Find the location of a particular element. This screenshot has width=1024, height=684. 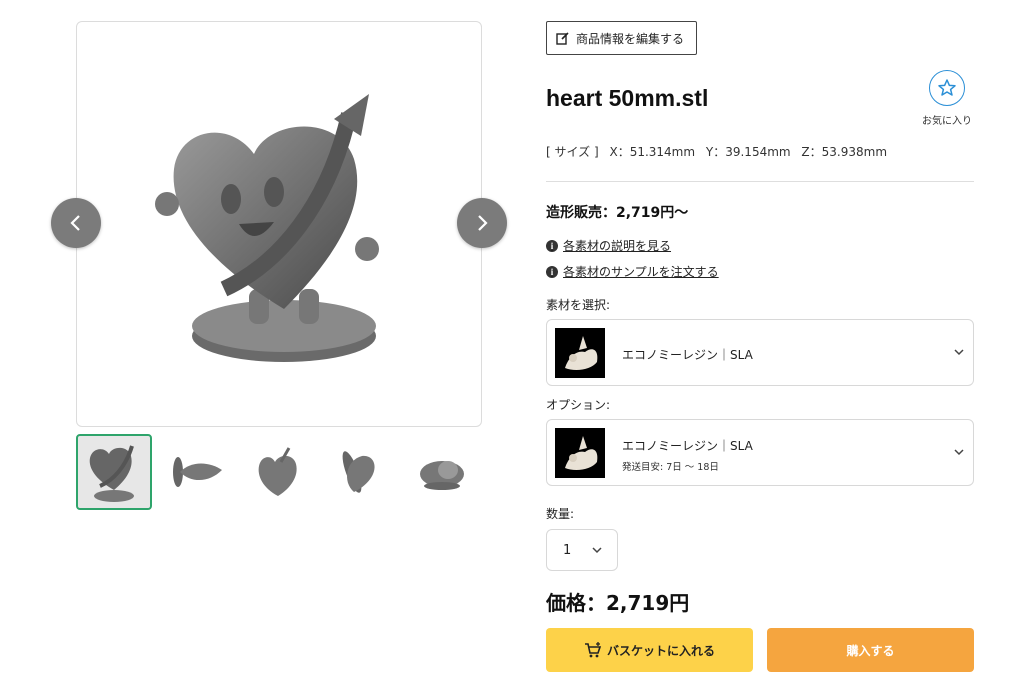

edit-icon is located at coordinates (562, 38).